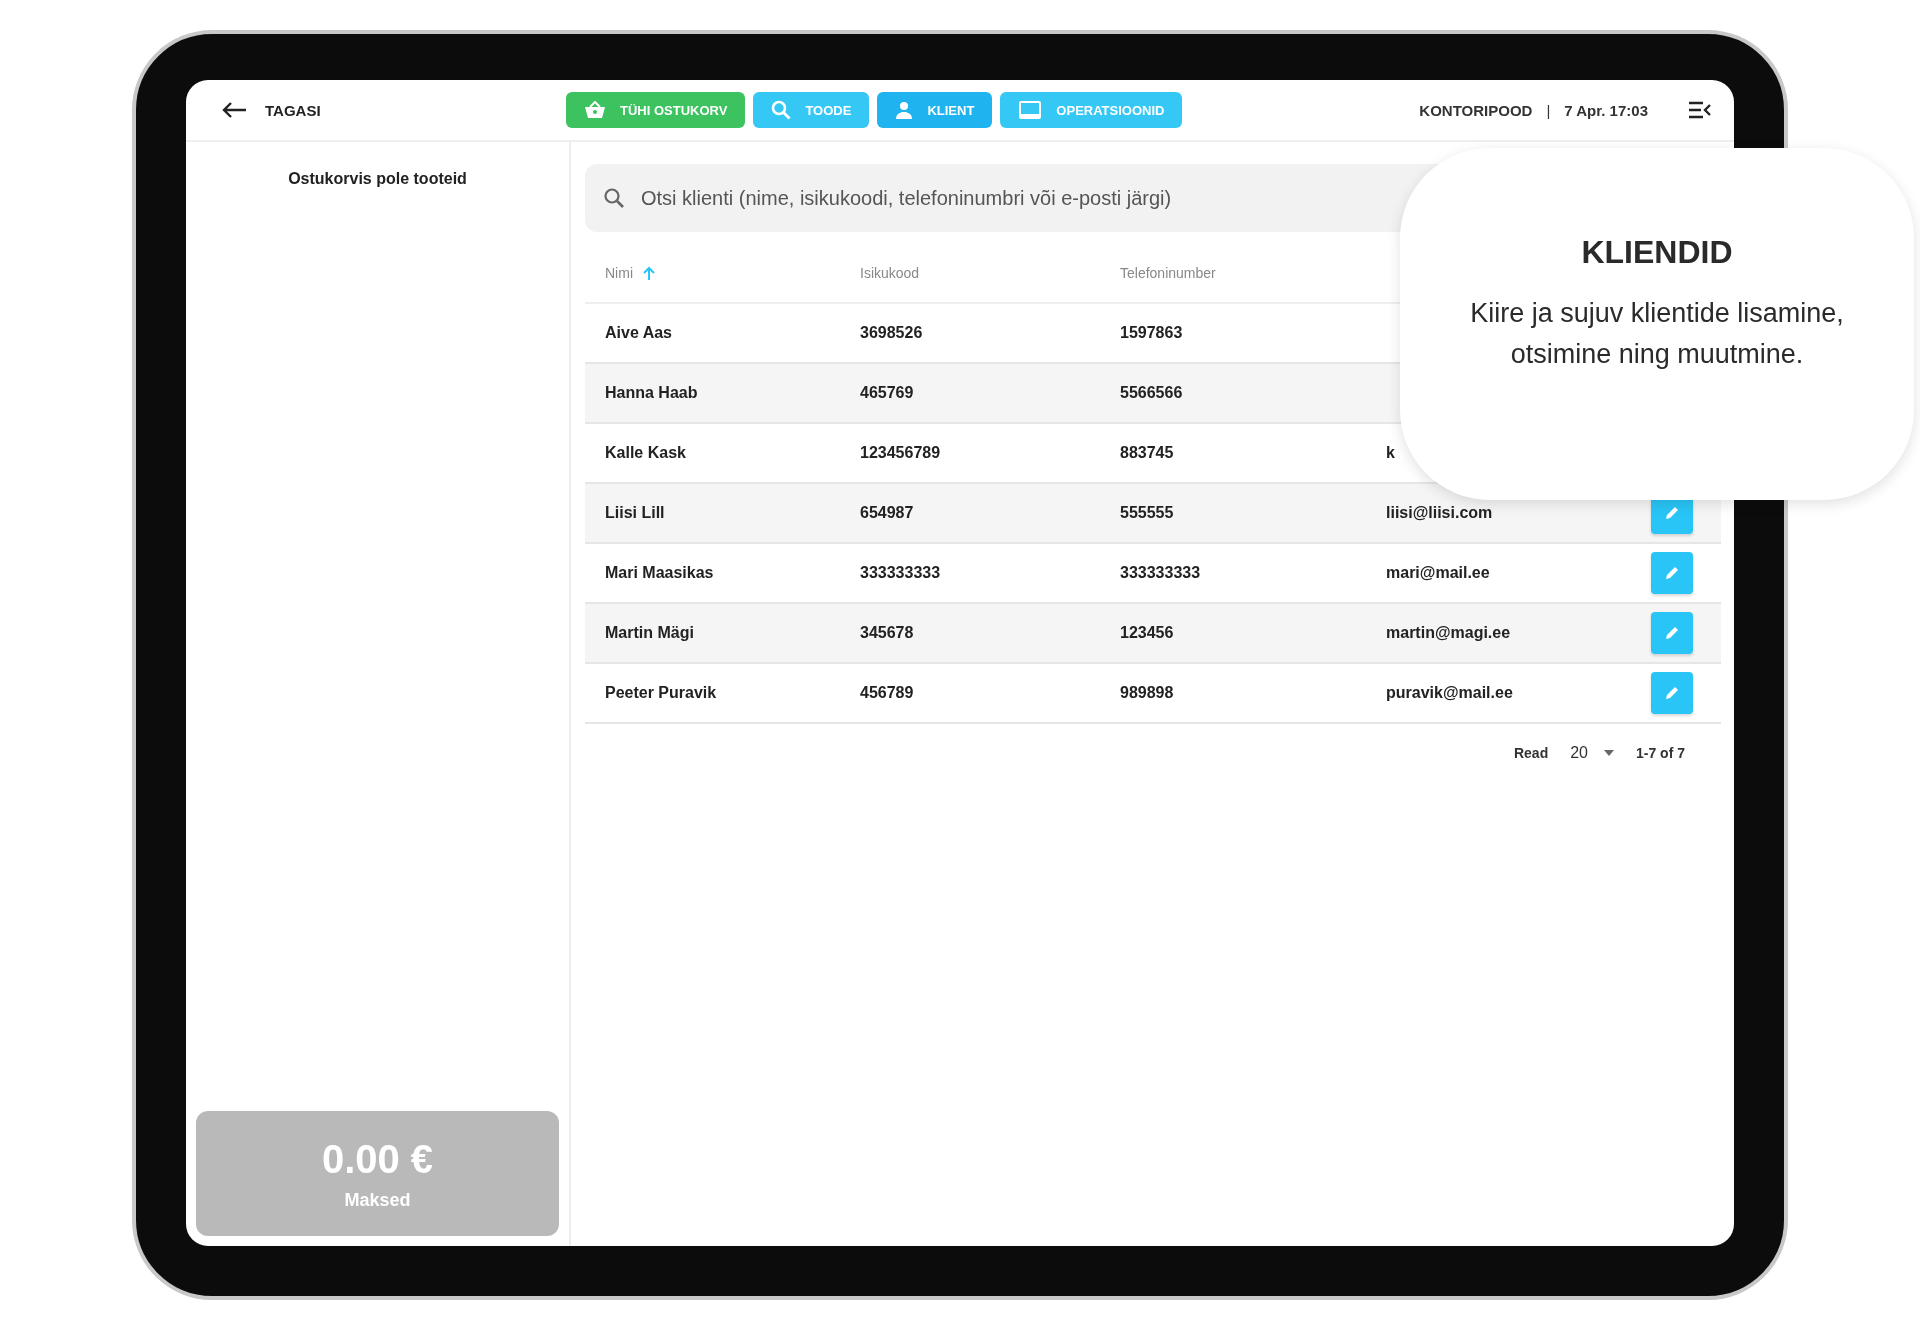 The height and width of the screenshot is (1326, 1920). I want to click on table-cell-text: 345678, so click(887, 633).